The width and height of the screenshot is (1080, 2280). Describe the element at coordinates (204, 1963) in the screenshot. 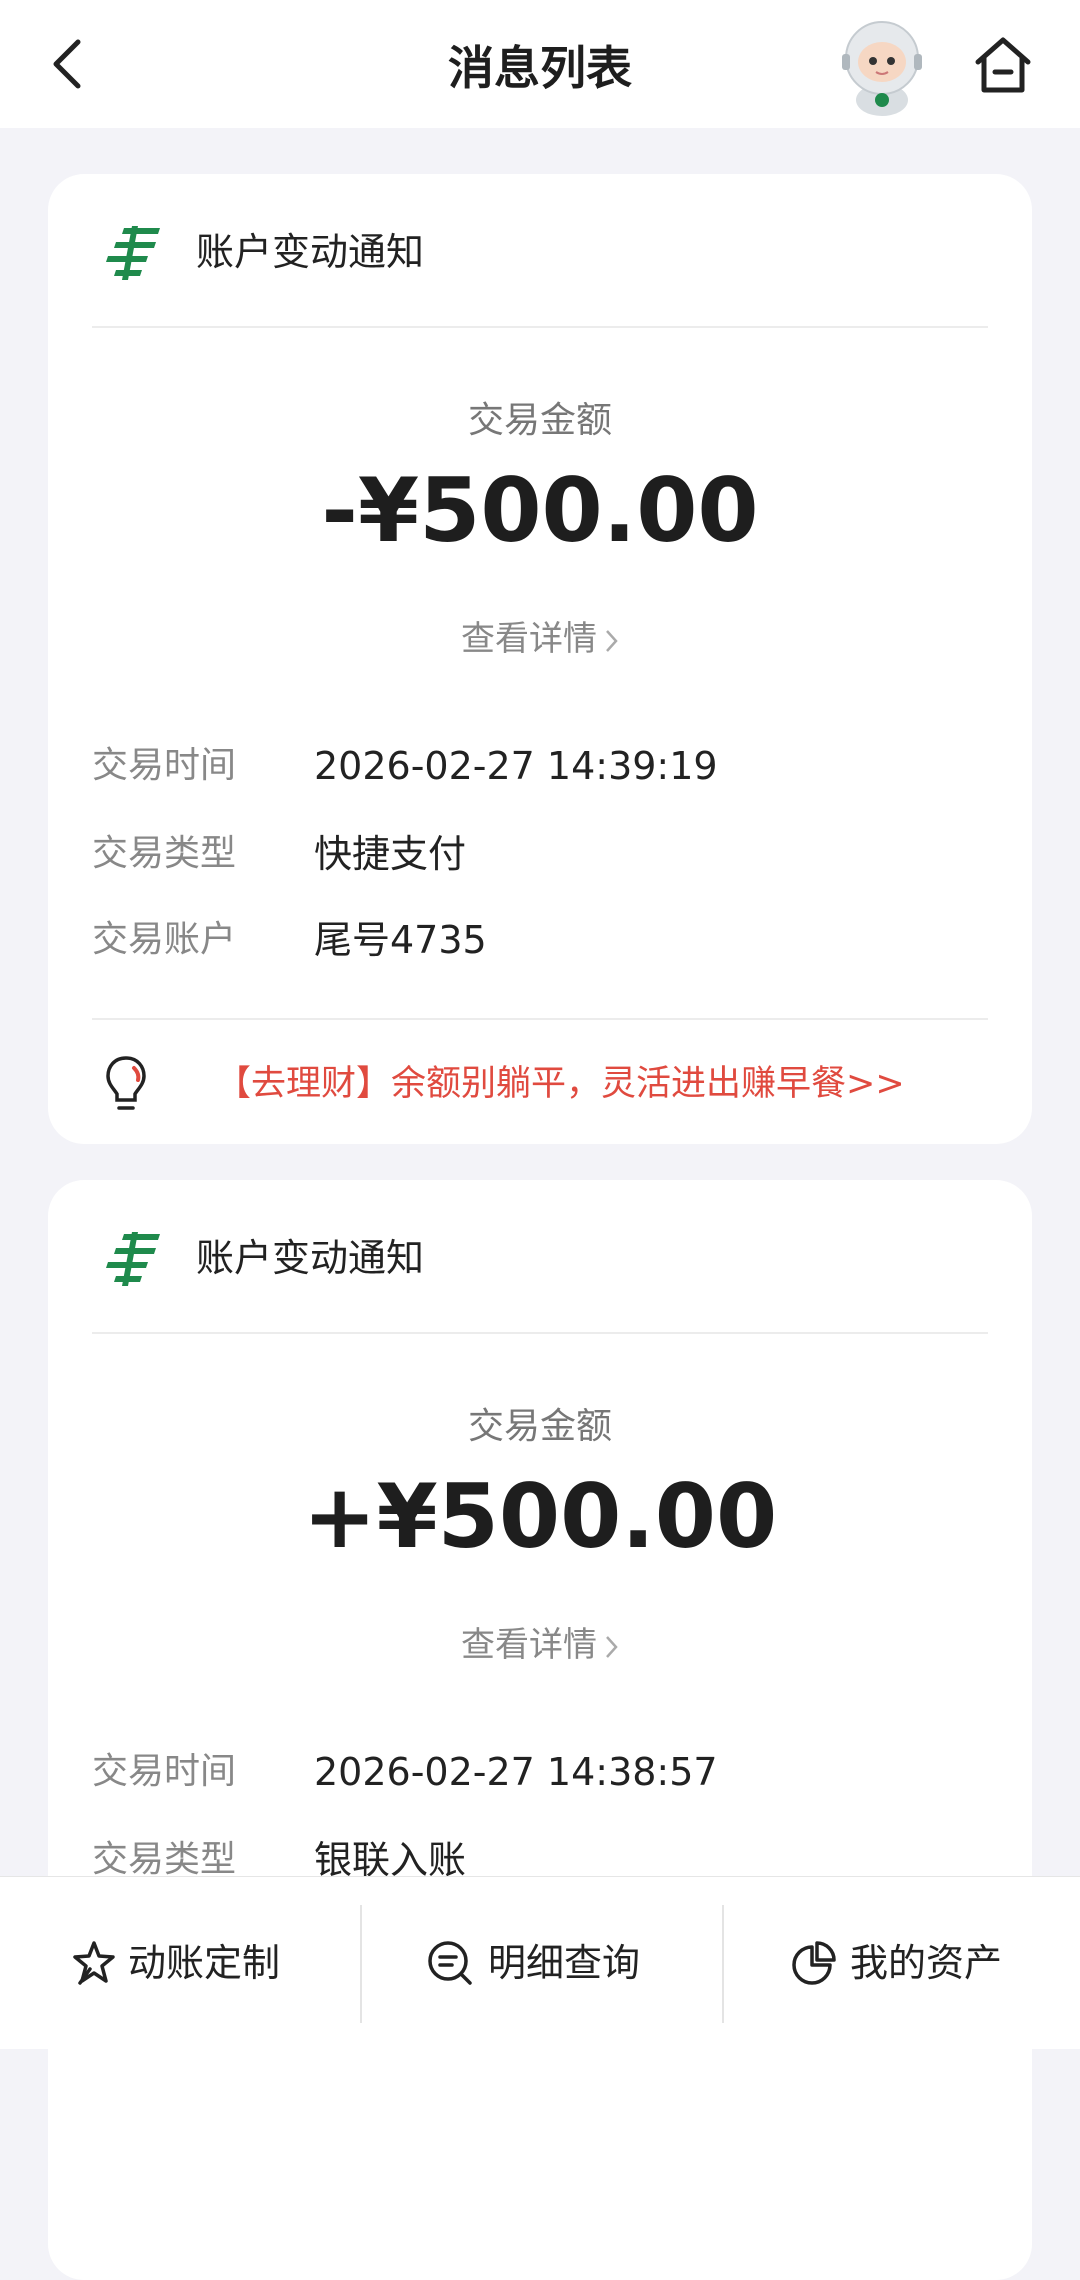

I see `nav-label: 动账定制` at that location.